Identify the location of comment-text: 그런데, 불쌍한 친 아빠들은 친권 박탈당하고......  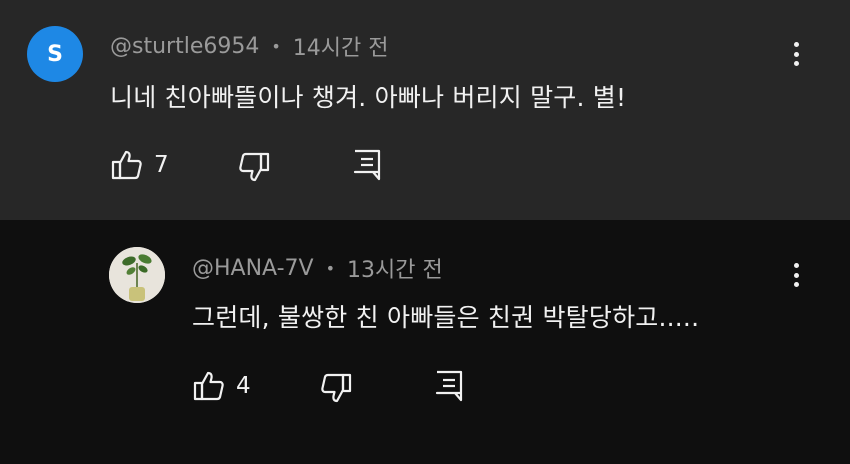
(446, 317).